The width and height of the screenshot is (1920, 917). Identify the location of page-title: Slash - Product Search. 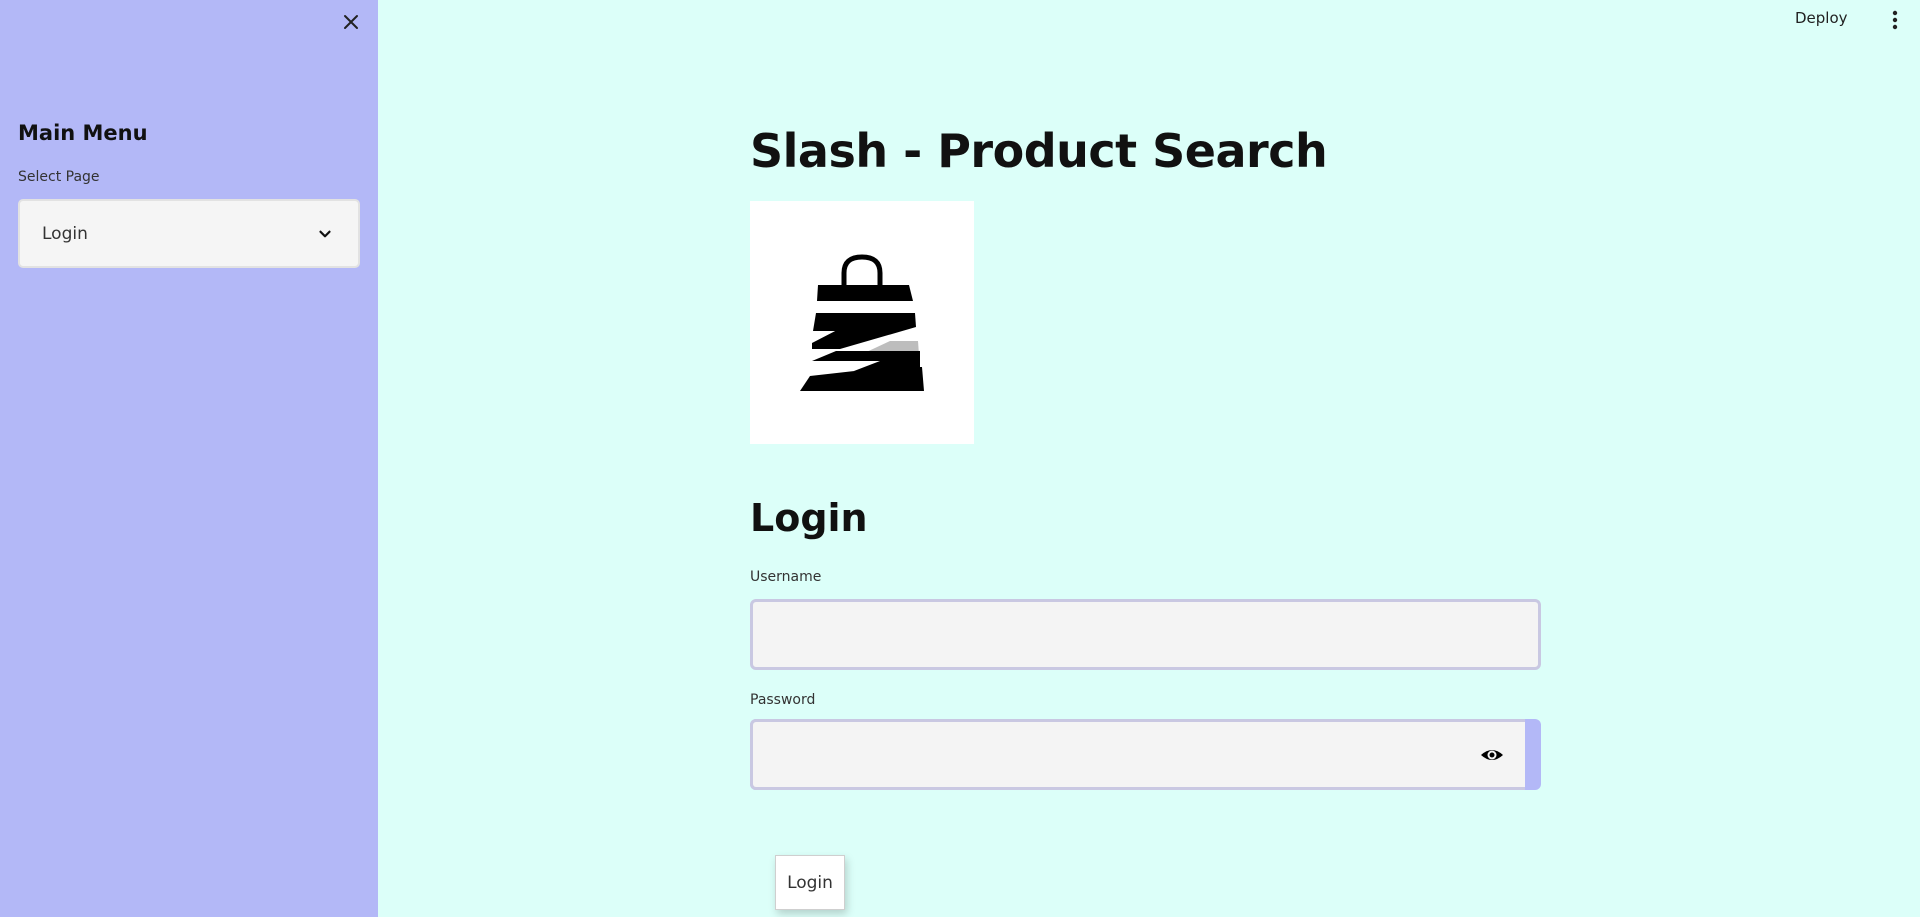
(1039, 151).